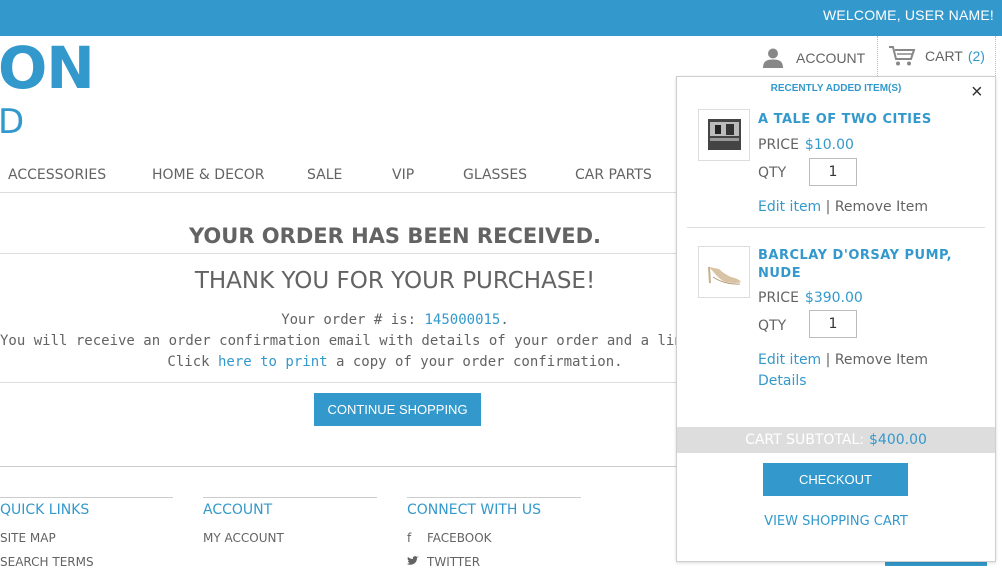 The height and width of the screenshot is (569, 1002). Describe the element at coordinates (773, 58) in the screenshot. I see `user-icon` at that location.